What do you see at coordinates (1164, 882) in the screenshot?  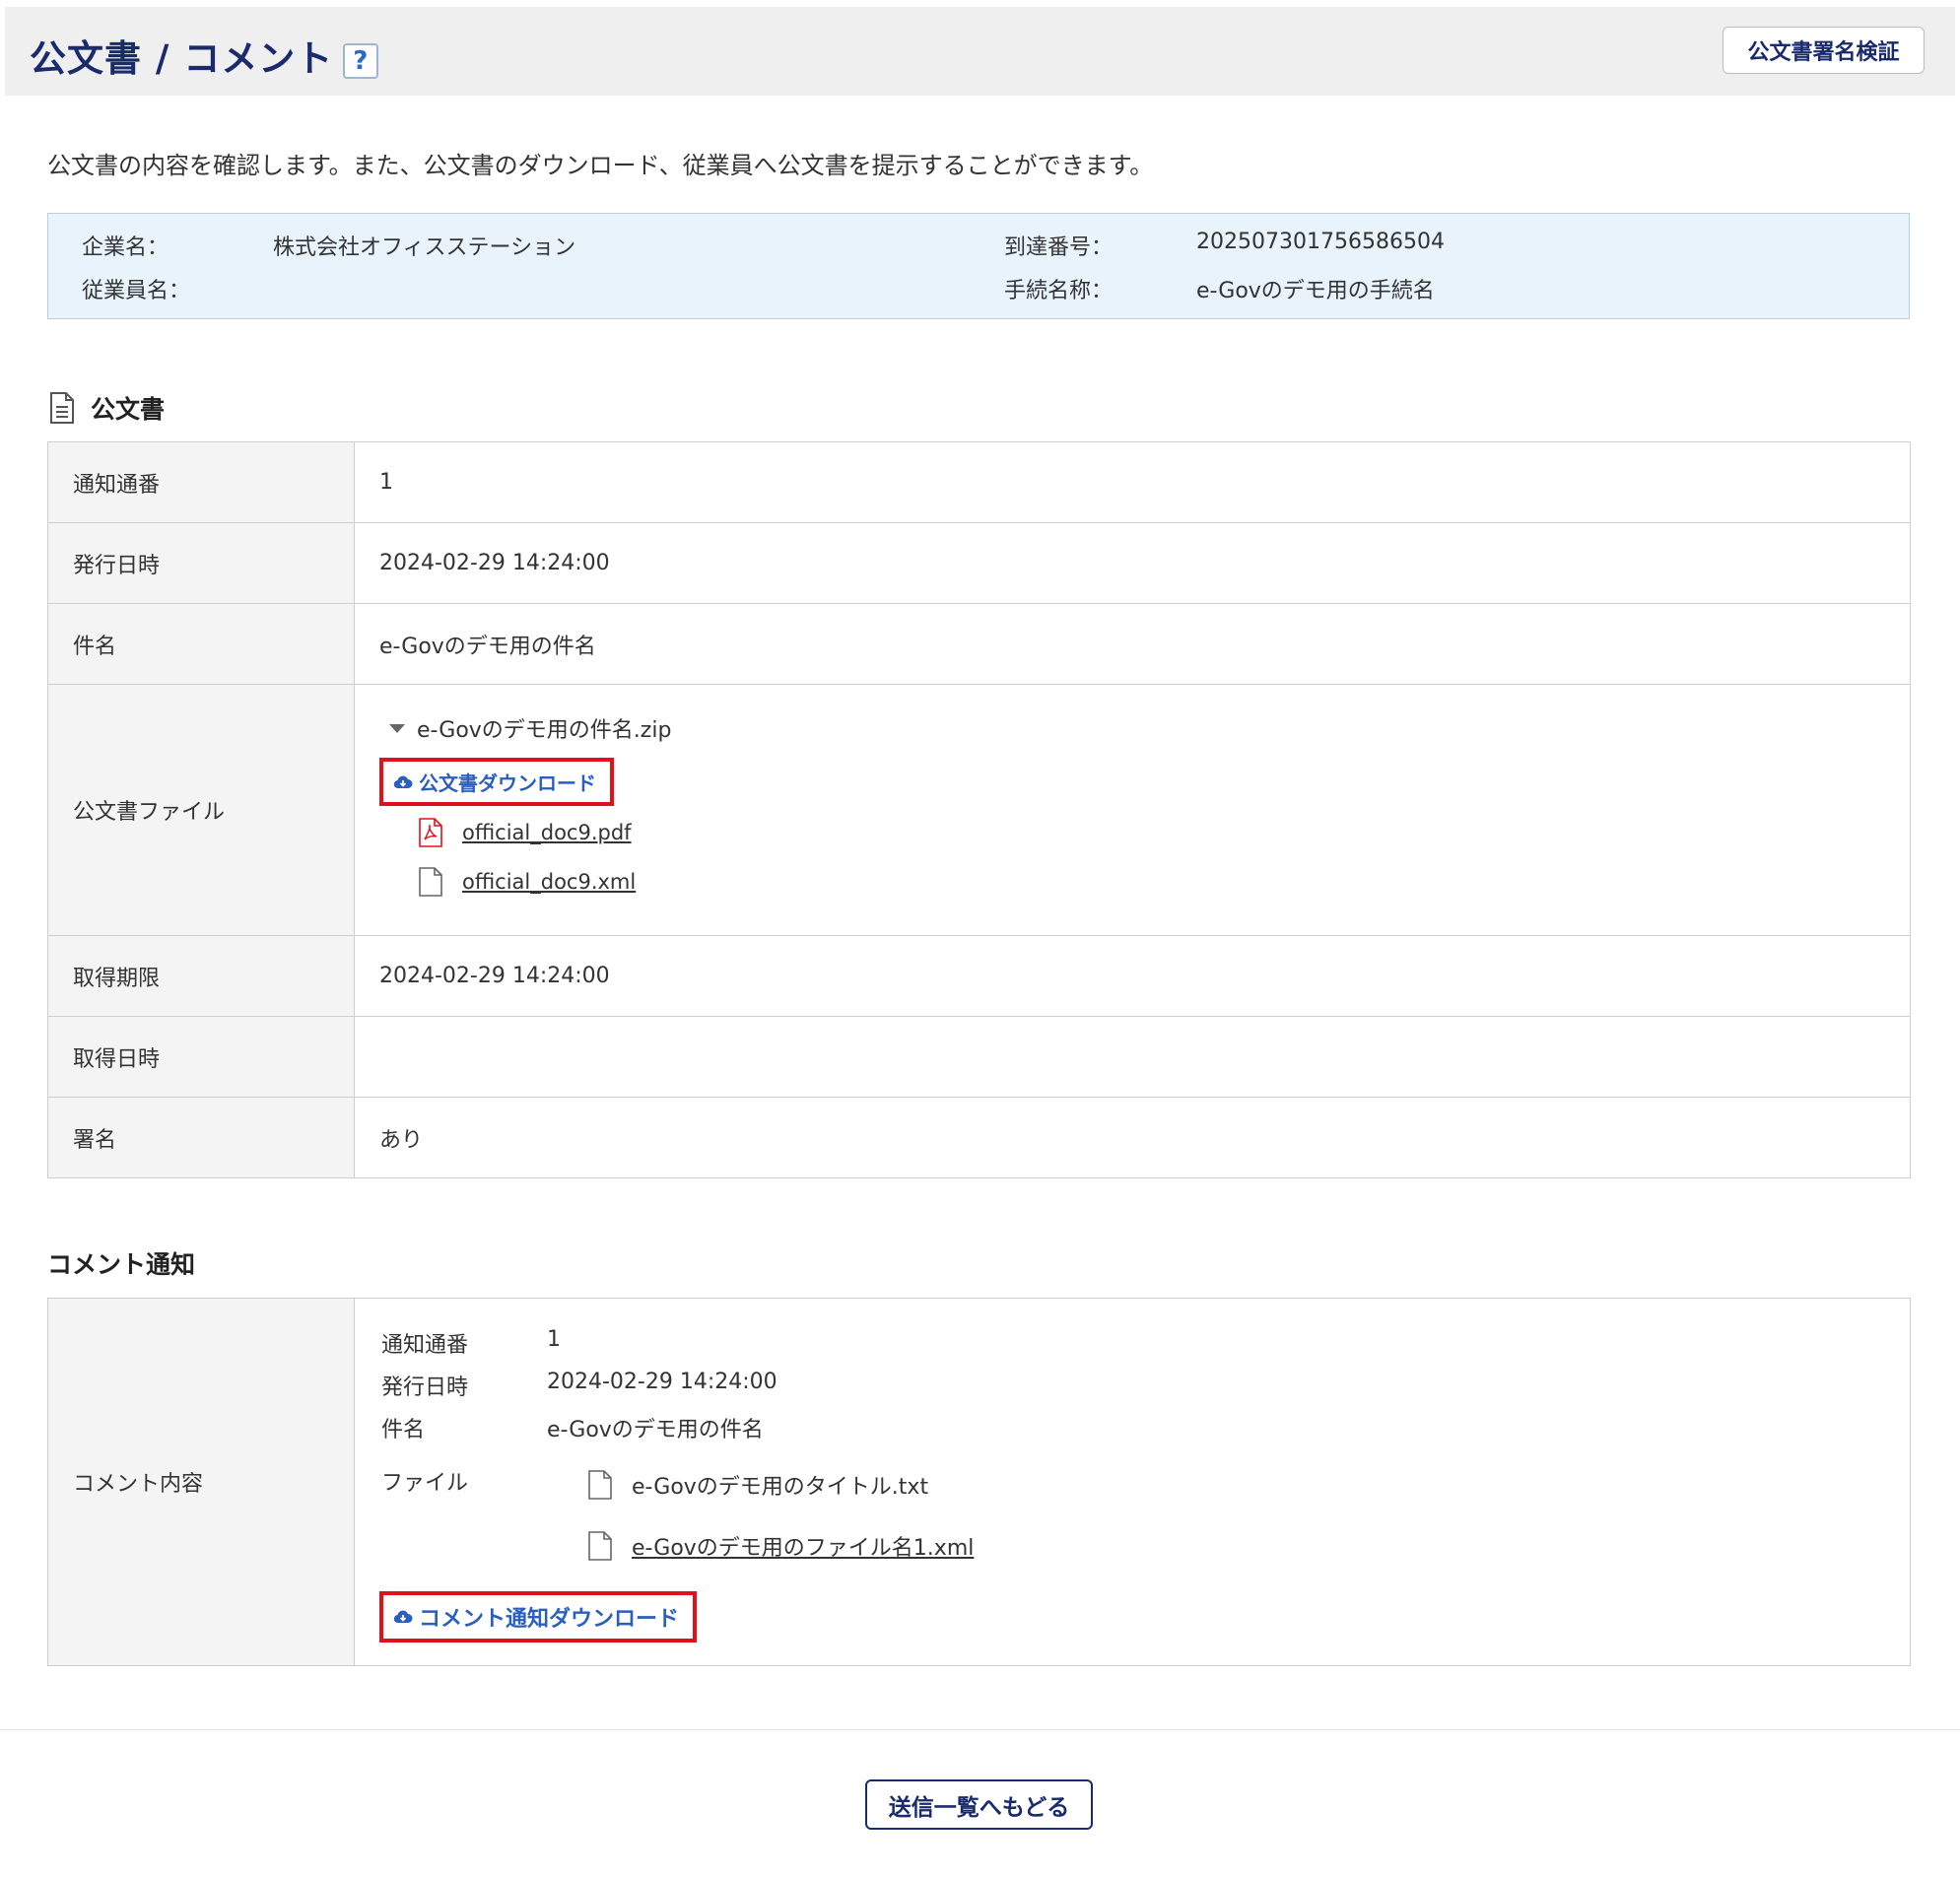 I see `file-row: official_doc9.xml` at bounding box center [1164, 882].